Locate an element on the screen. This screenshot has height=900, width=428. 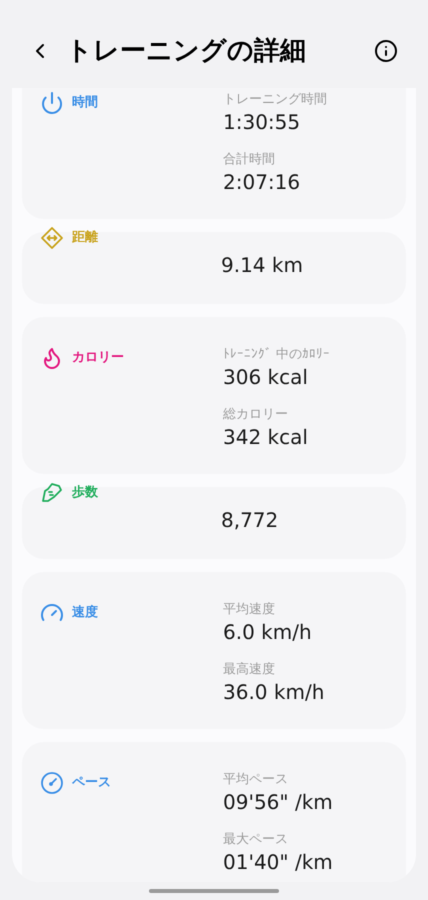
stat-value: 2:07:16 is located at coordinates (262, 182).